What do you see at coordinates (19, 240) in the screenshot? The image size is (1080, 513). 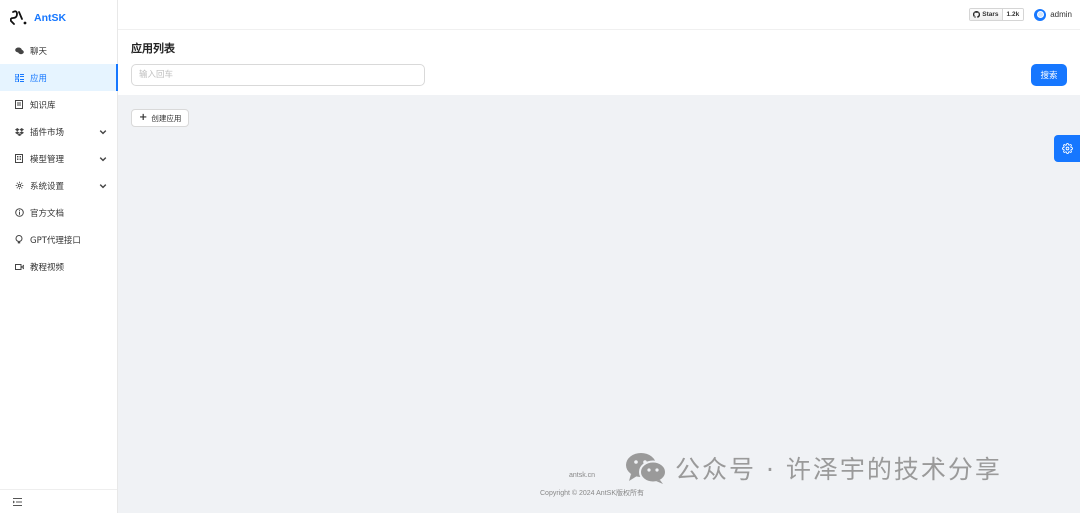 I see `bulb-icon` at bounding box center [19, 240].